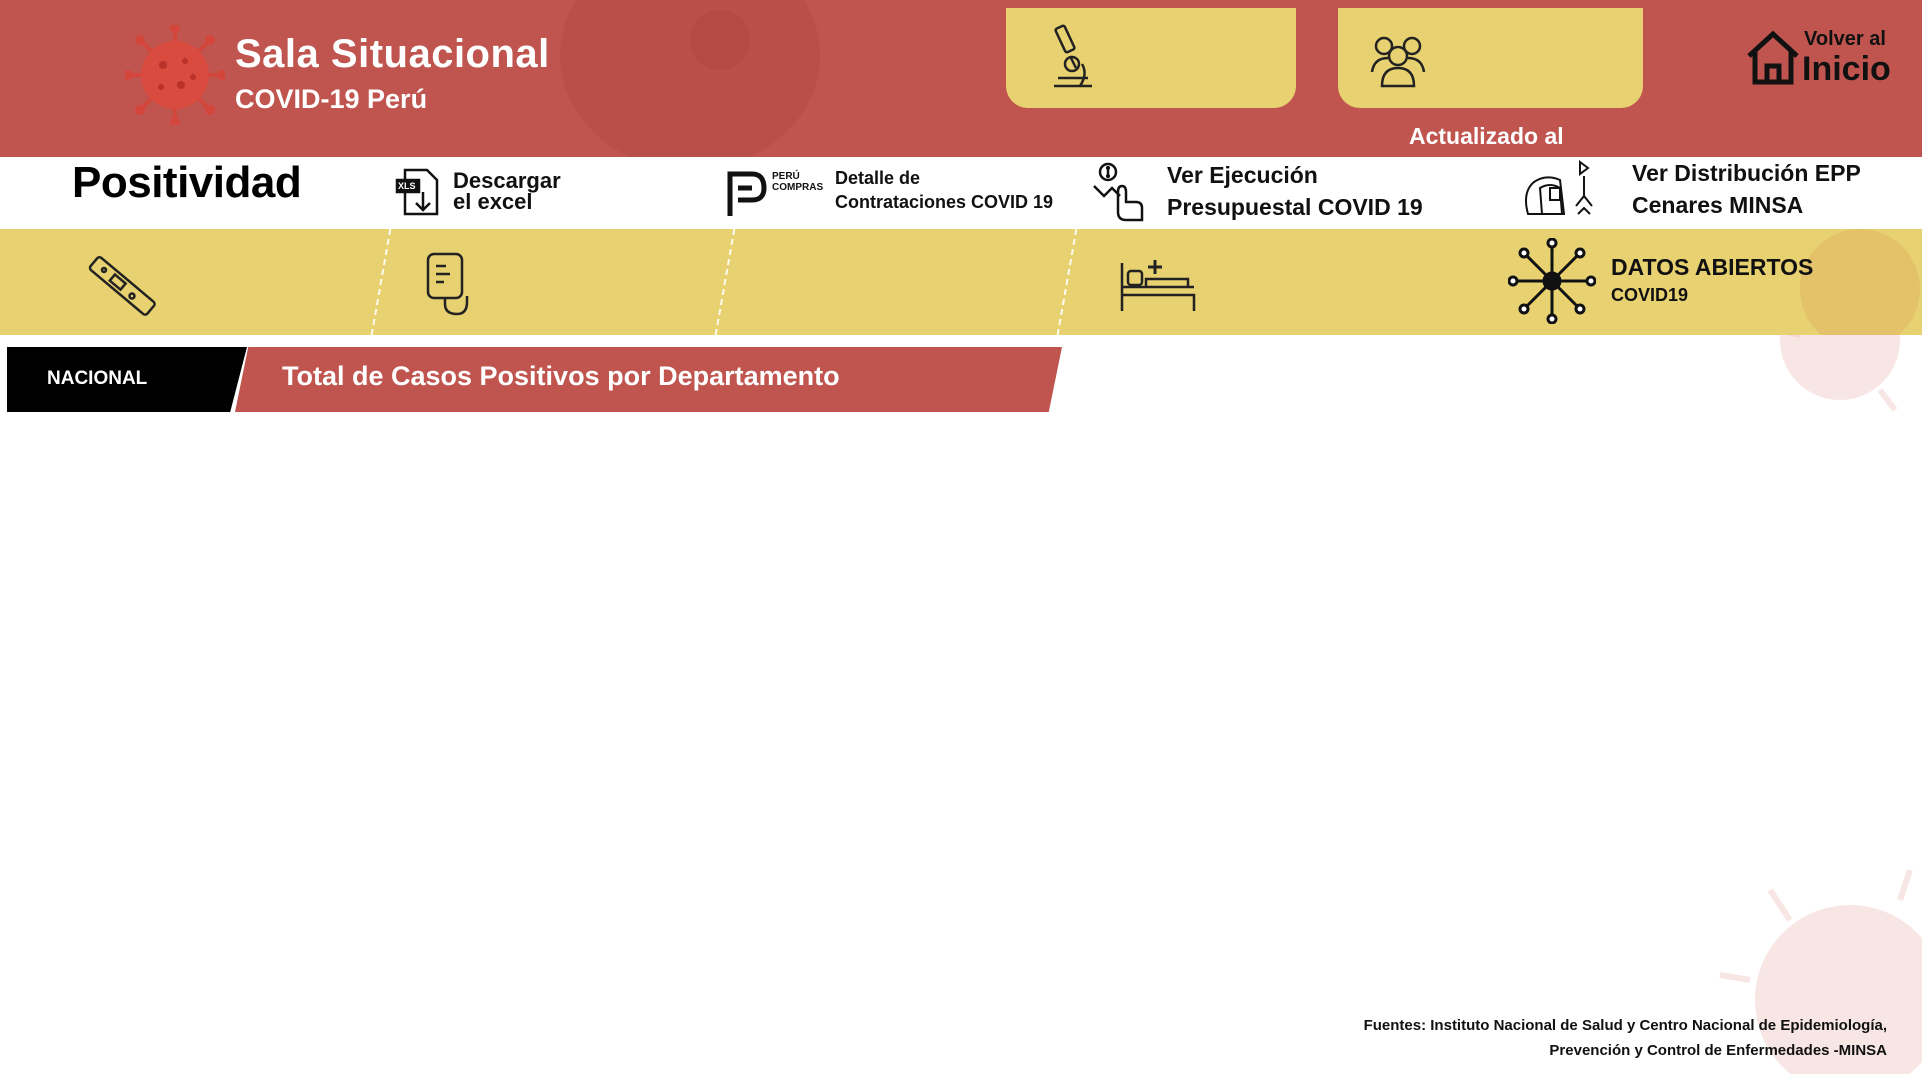 This screenshot has width=1922, height=1074. I want to click on open-data-subtitle: COVID19, so click(1650, 295).